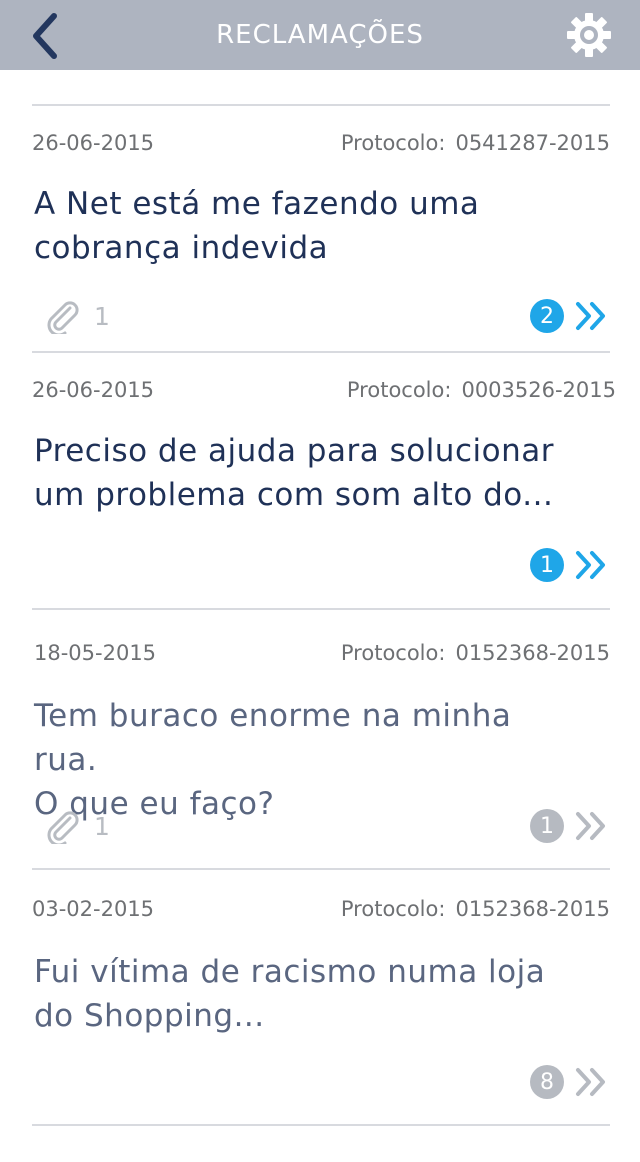 This screenshot has width=640, height=1162. Describe the element at coordinates (321, 1082) in the screenshot. I see `complaint-footer: 8` at that location.